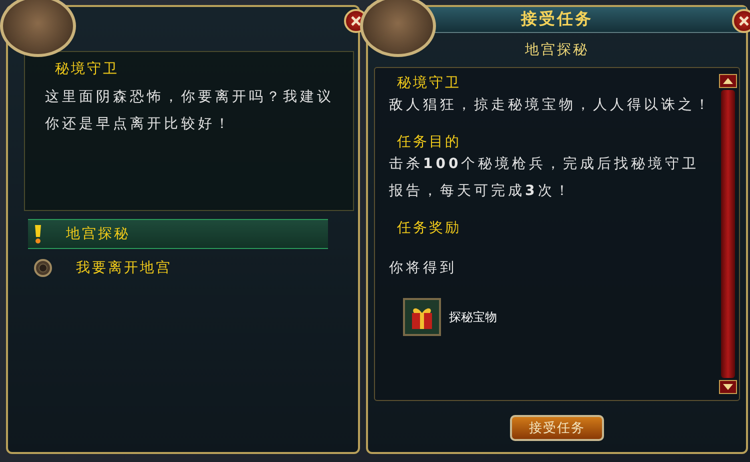 The image size is (750, 462). Describe the element at coordinates (429, 142) in the screenshot. I see `section-heading: 任务目的` at that location.